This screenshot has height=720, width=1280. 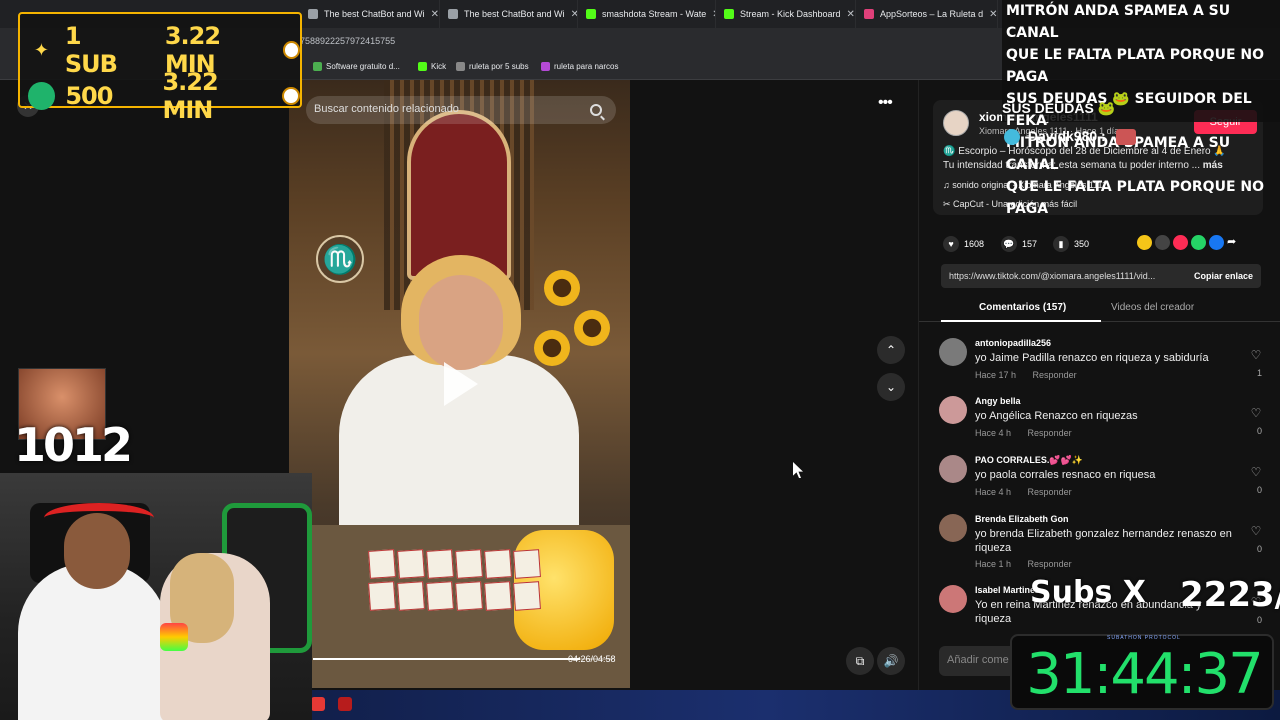 What do you see at coordinates (1022, 519) in the screenshot?
I see `comment-author: Brenda Elizabeth Gon` at bounding box center [1022, 519].